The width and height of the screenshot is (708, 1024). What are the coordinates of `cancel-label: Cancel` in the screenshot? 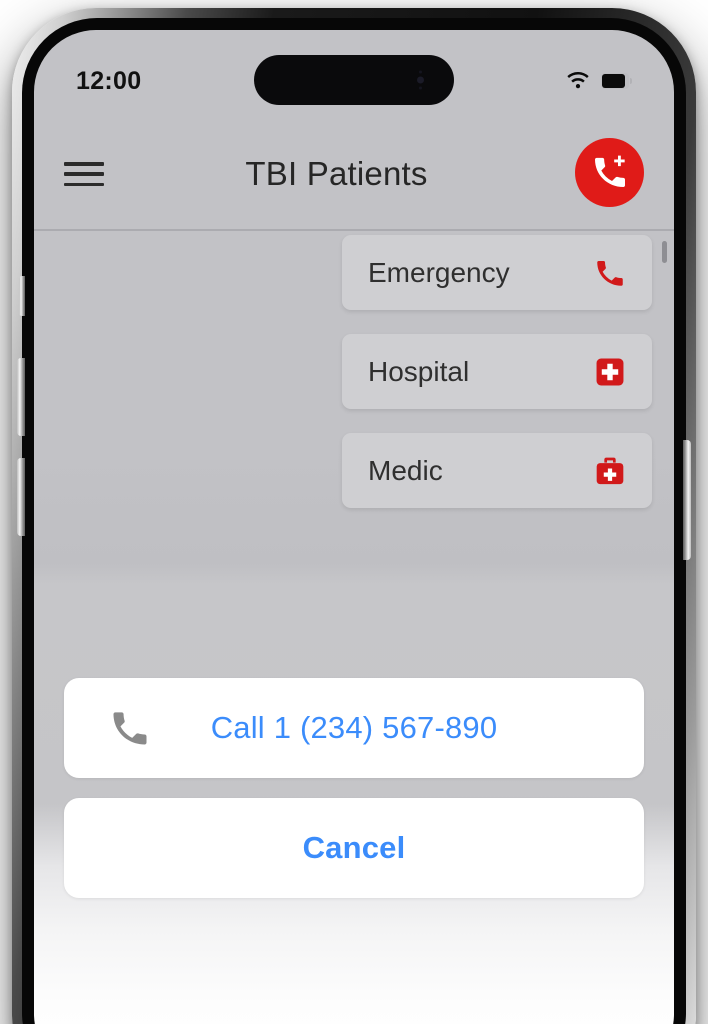 It's located at (354, 847).